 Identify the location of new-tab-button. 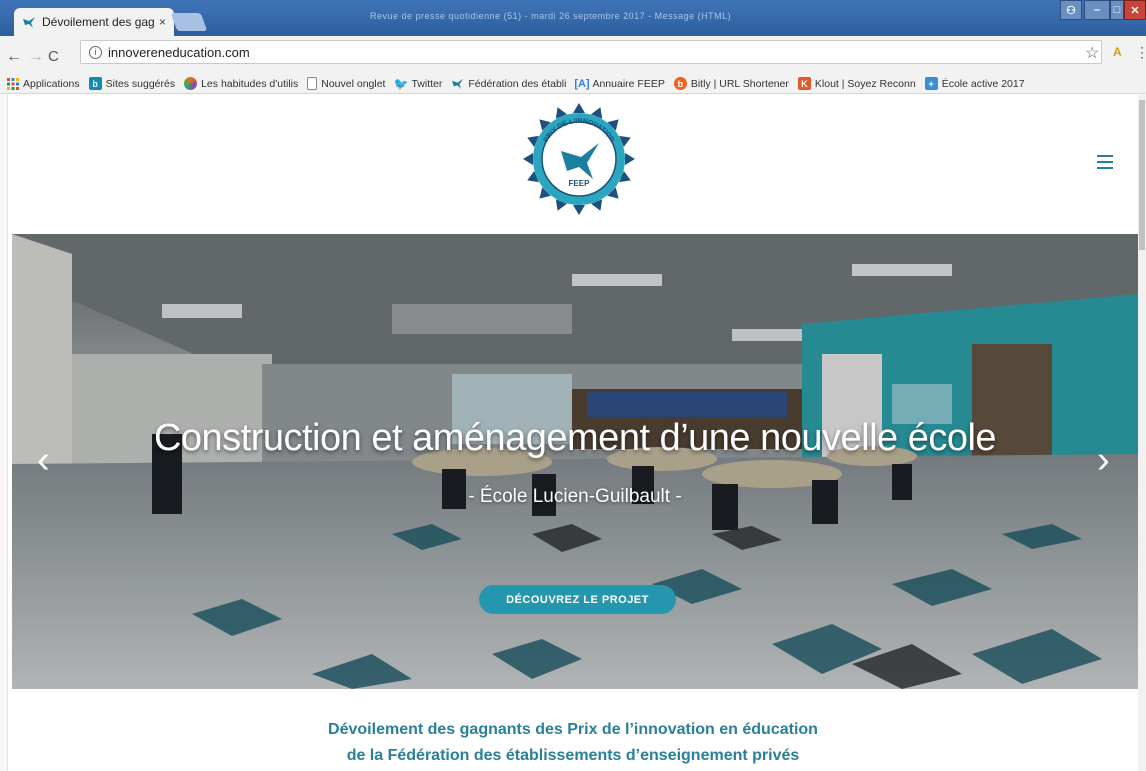
(189, 22).